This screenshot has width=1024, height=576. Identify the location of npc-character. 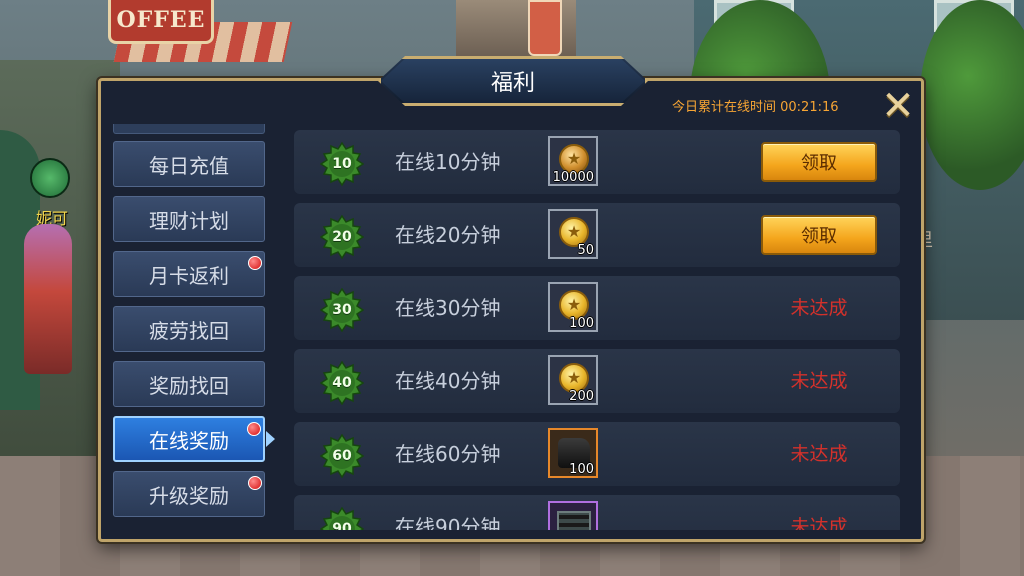
(48, 299).